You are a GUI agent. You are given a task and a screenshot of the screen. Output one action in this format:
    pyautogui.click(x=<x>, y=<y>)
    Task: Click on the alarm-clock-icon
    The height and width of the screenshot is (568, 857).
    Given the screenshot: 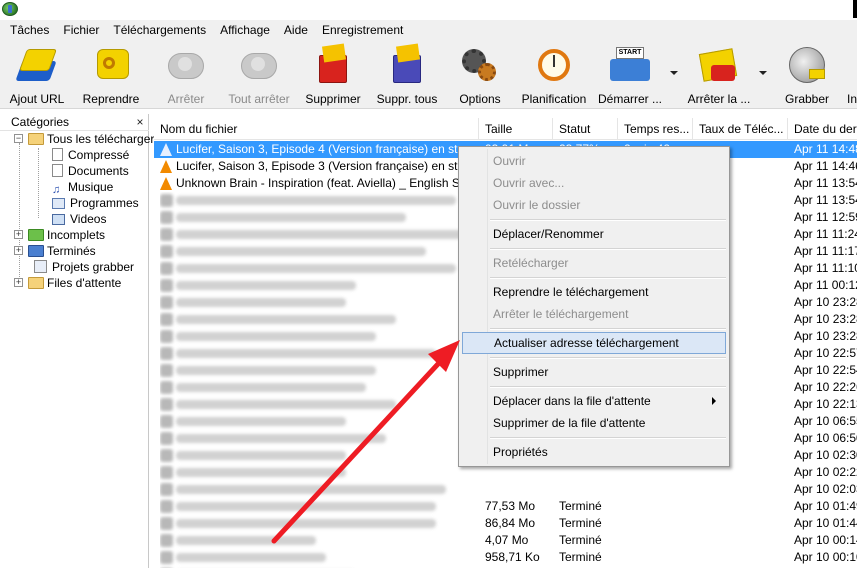 What is the action you would take?
    pyautogui.click(x=554, y=65)
    